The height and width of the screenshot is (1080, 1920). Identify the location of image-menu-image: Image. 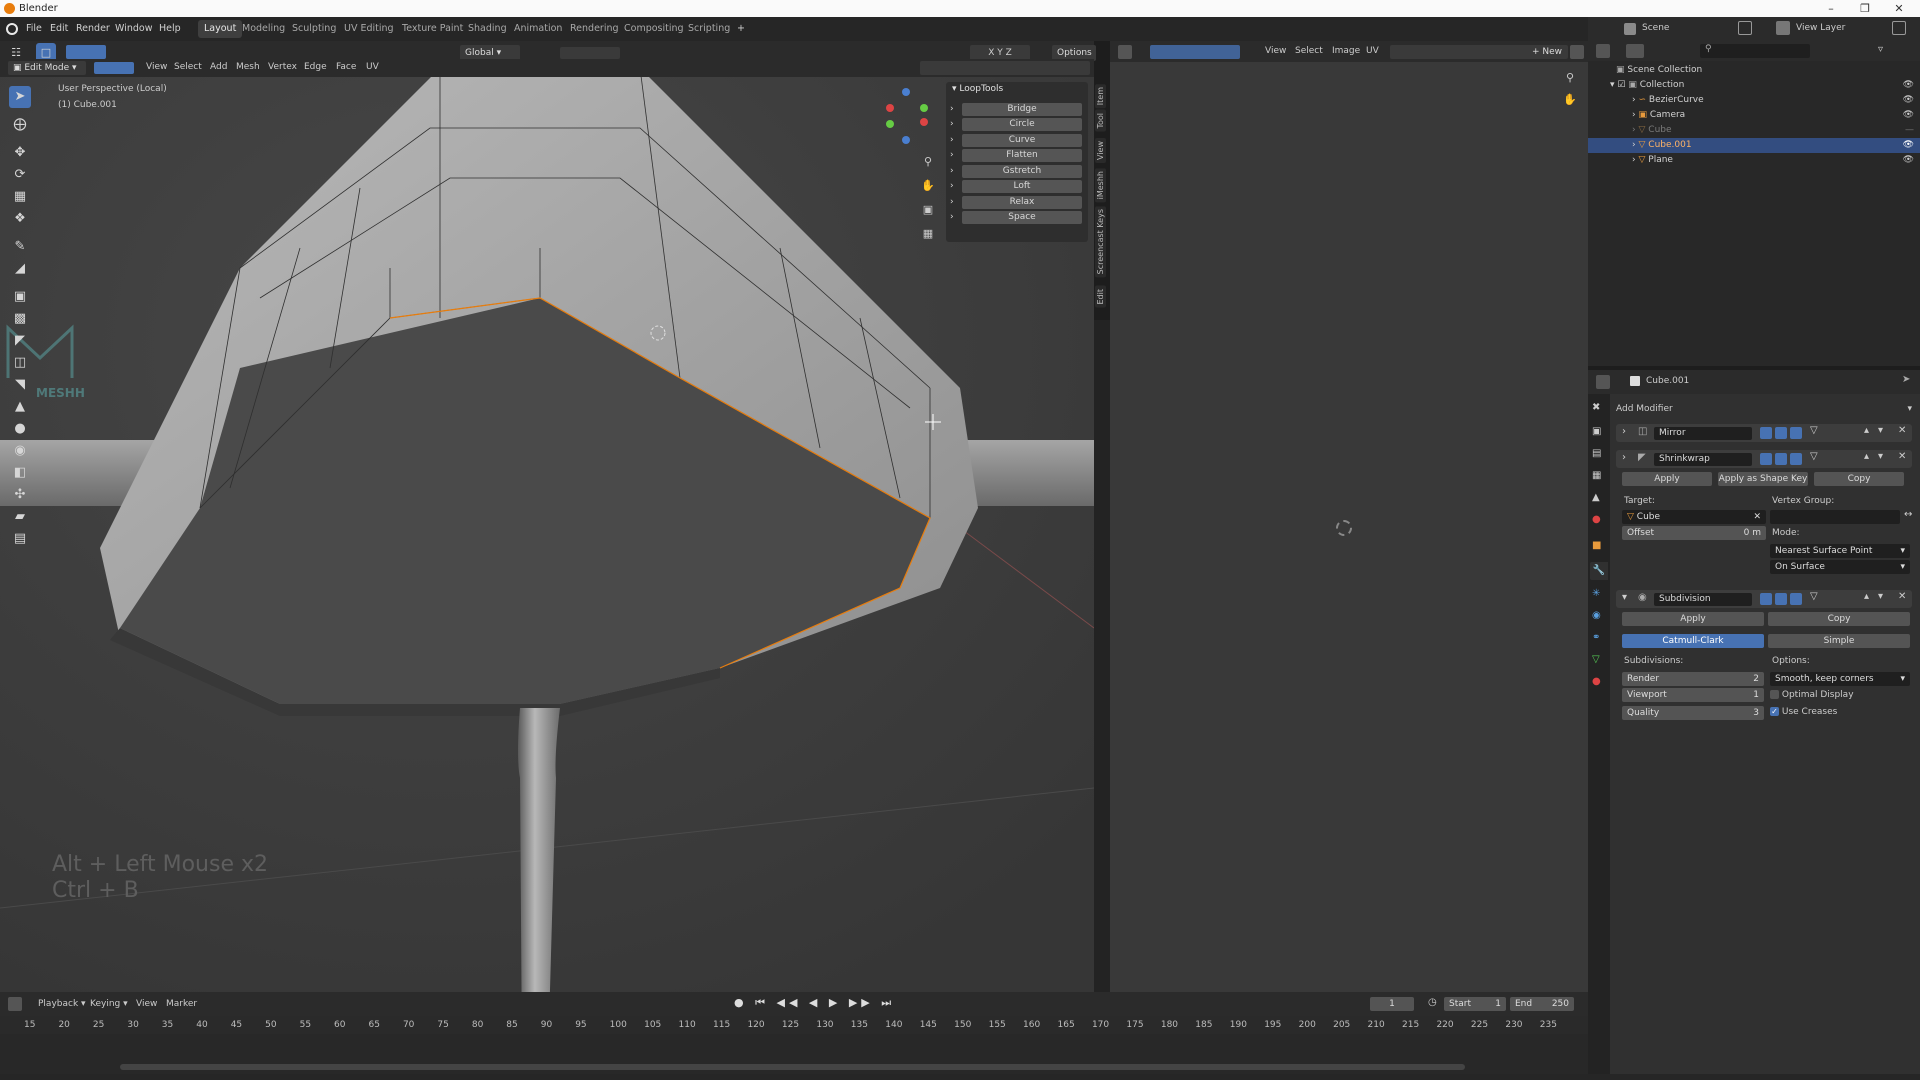
(1346, 51).